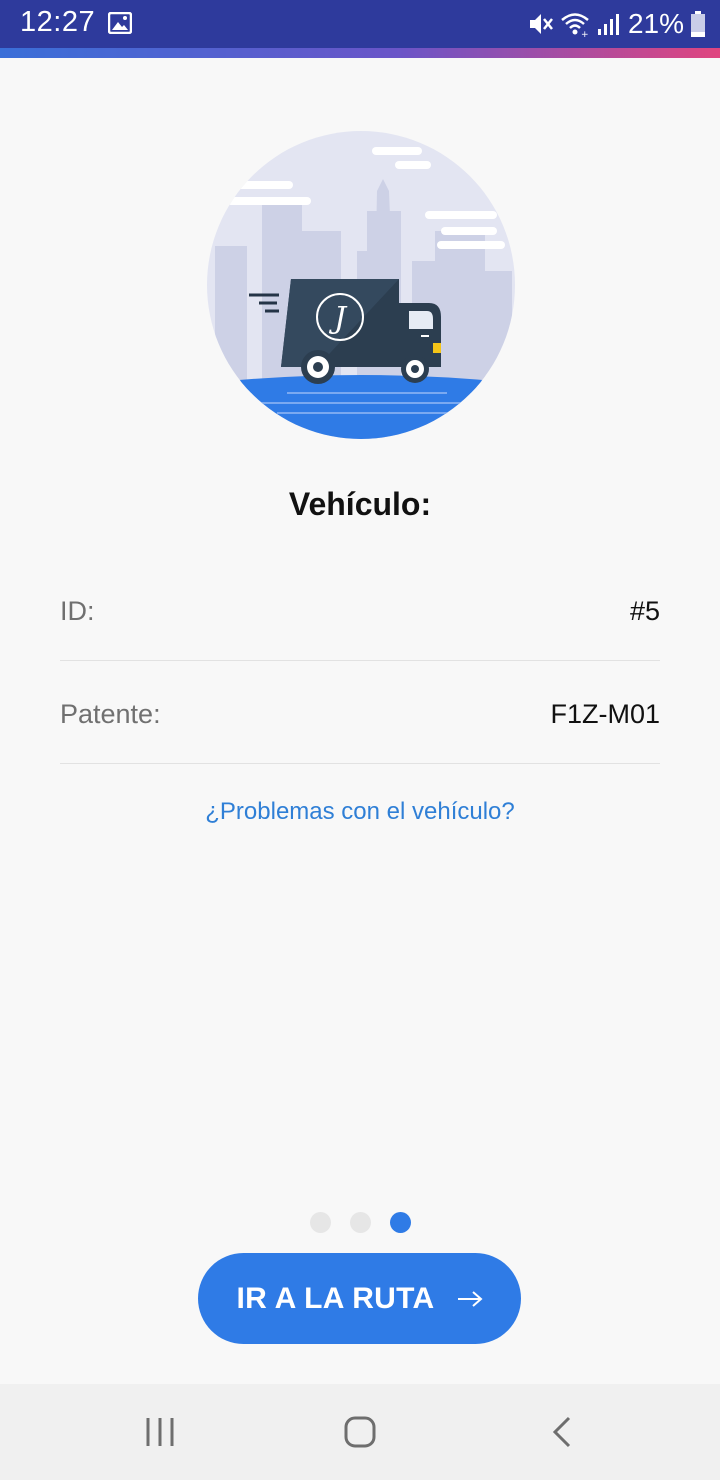 The image size is (720, 1480). I want to click on back-icon, so click(563, 1432).